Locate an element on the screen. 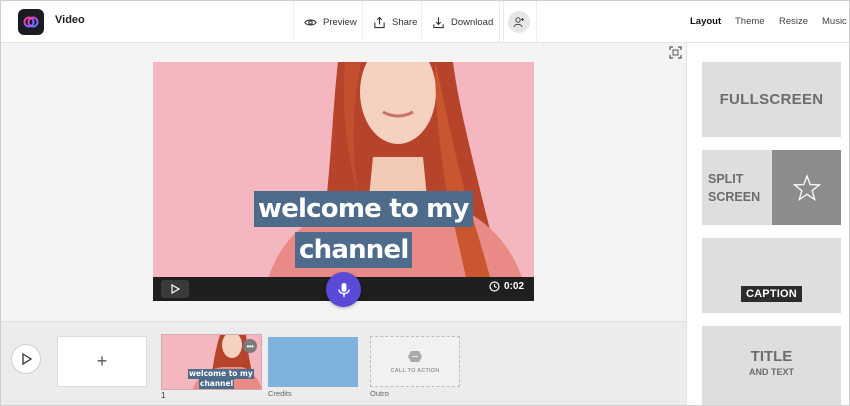 This screenshot has width=850, height=406. tab-theme: Theme is located at coordinates (750, 21).